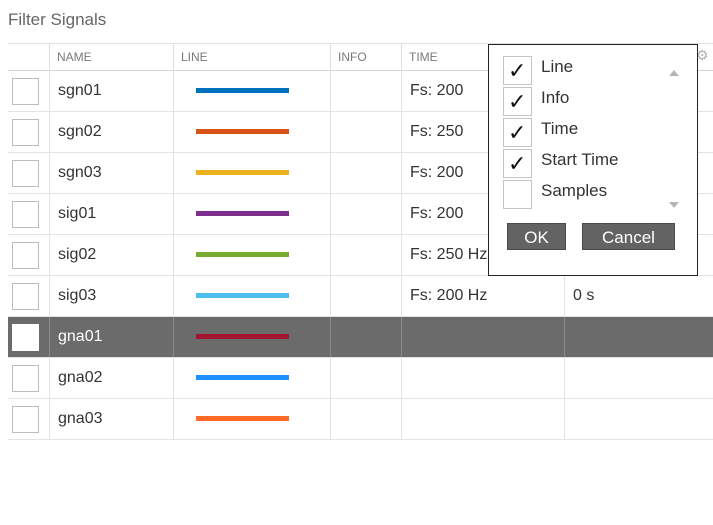 Image resolution: width=713 pixels, height=525 pixels. Describe the element at coordinates (112, 378) in the screenshot. I see `signal-name: gna02` at that location.